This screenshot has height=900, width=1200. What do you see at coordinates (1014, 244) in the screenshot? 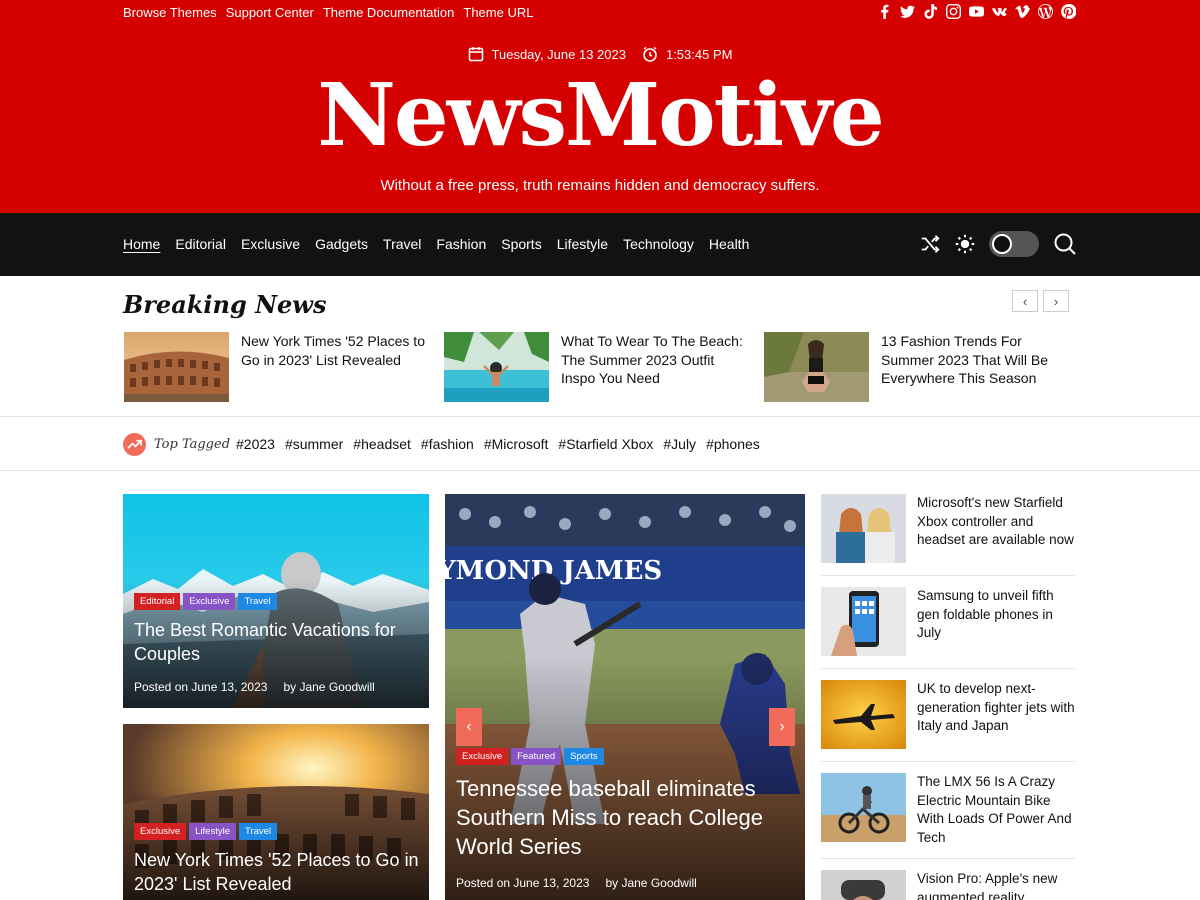
I see `dark-mode-toggle` at bounding box center [1014, 244].